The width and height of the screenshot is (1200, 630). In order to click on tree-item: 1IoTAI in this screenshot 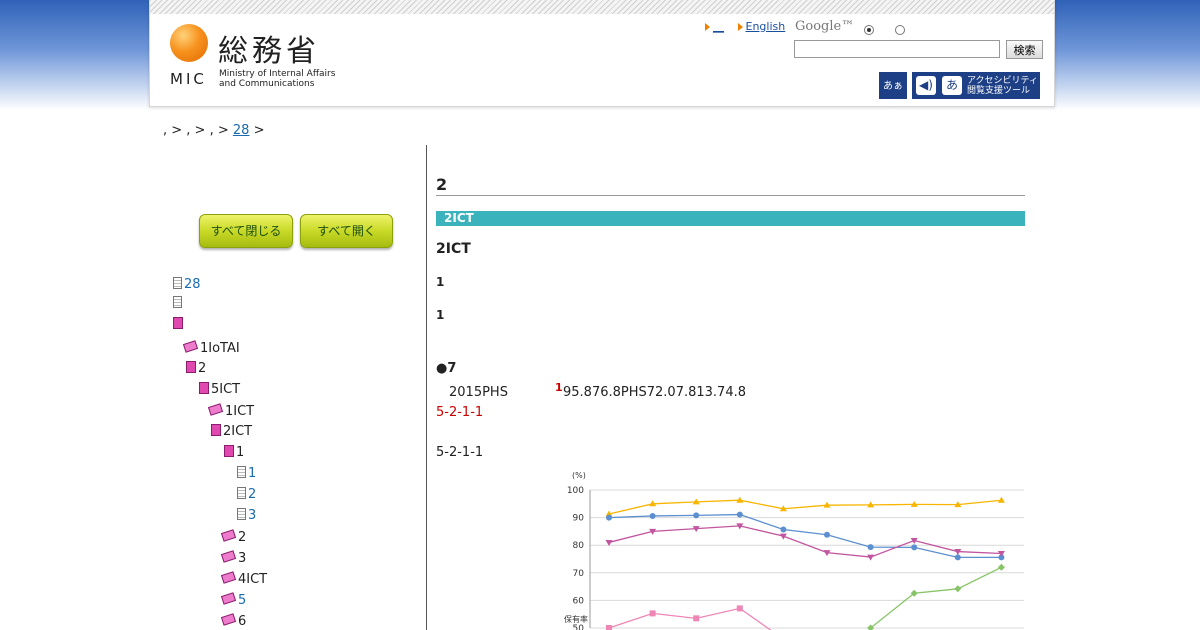, I will do `click(211, 348)`.